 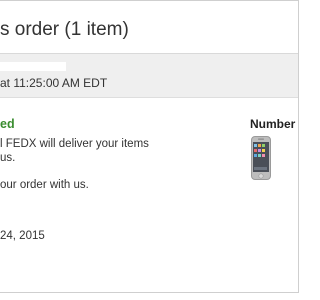 I want to click on order-date: 24, 2015, so click(x=22, y=236).